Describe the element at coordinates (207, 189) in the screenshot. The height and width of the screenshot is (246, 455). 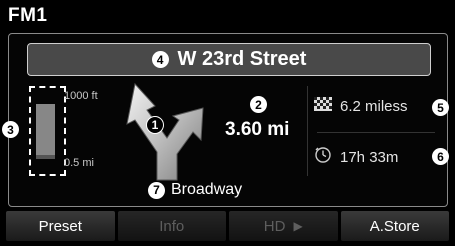
I see `next-street-name: Broadway` at that location.